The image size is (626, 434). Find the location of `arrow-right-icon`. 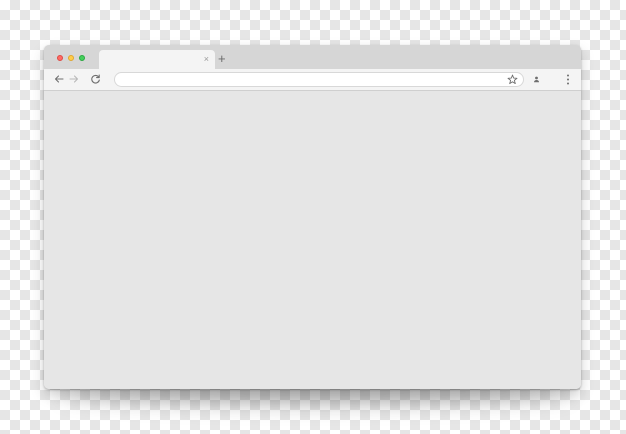

arrow-right-icon is located at coordinates (74, 79).